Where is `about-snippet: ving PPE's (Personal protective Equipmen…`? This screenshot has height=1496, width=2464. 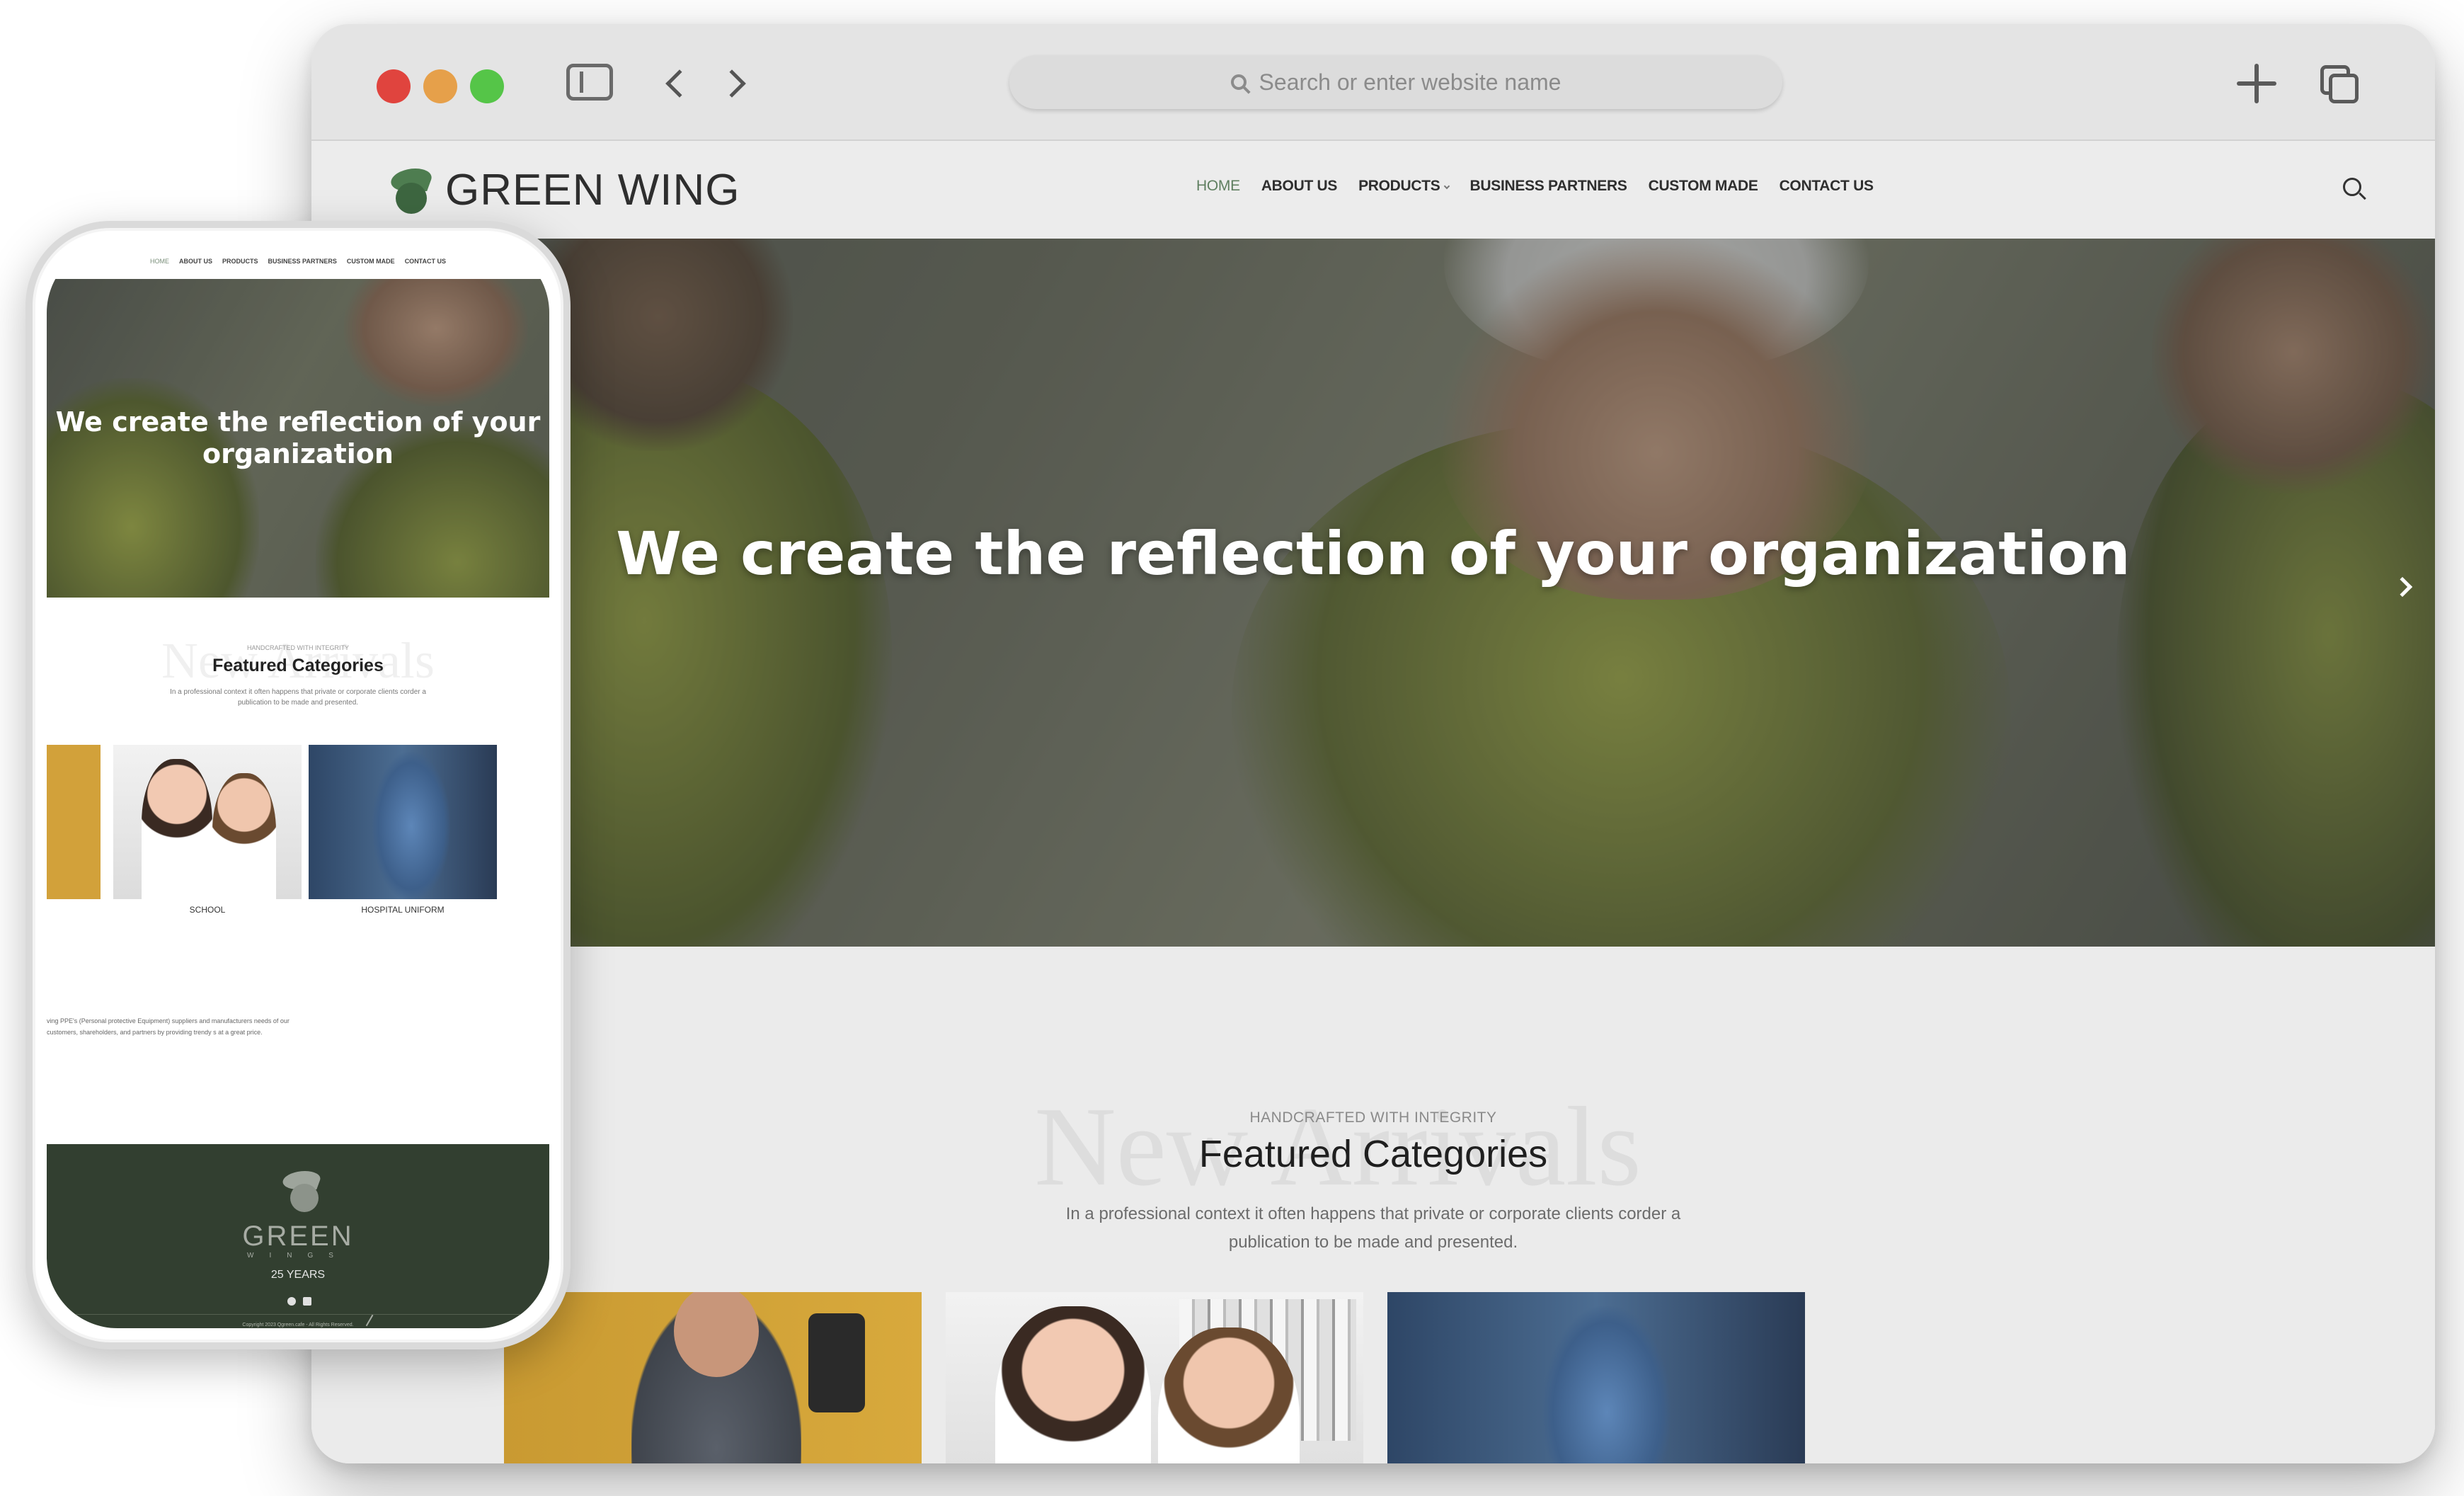
about-snippet: ving PPE's (Personal protective Equipmen… is located at coordinates (168, 1026).